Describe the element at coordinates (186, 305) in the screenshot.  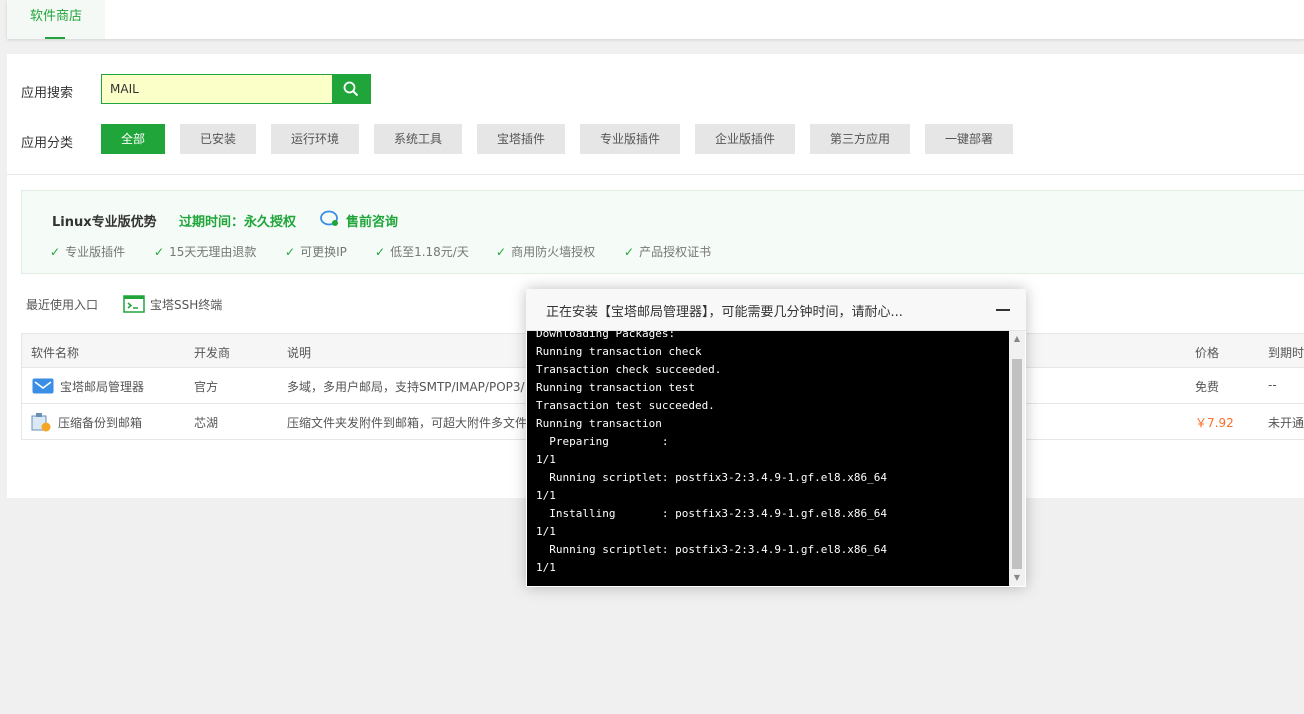
I see `ssh-terminal-label: 宝塔SSH终端` at that location.